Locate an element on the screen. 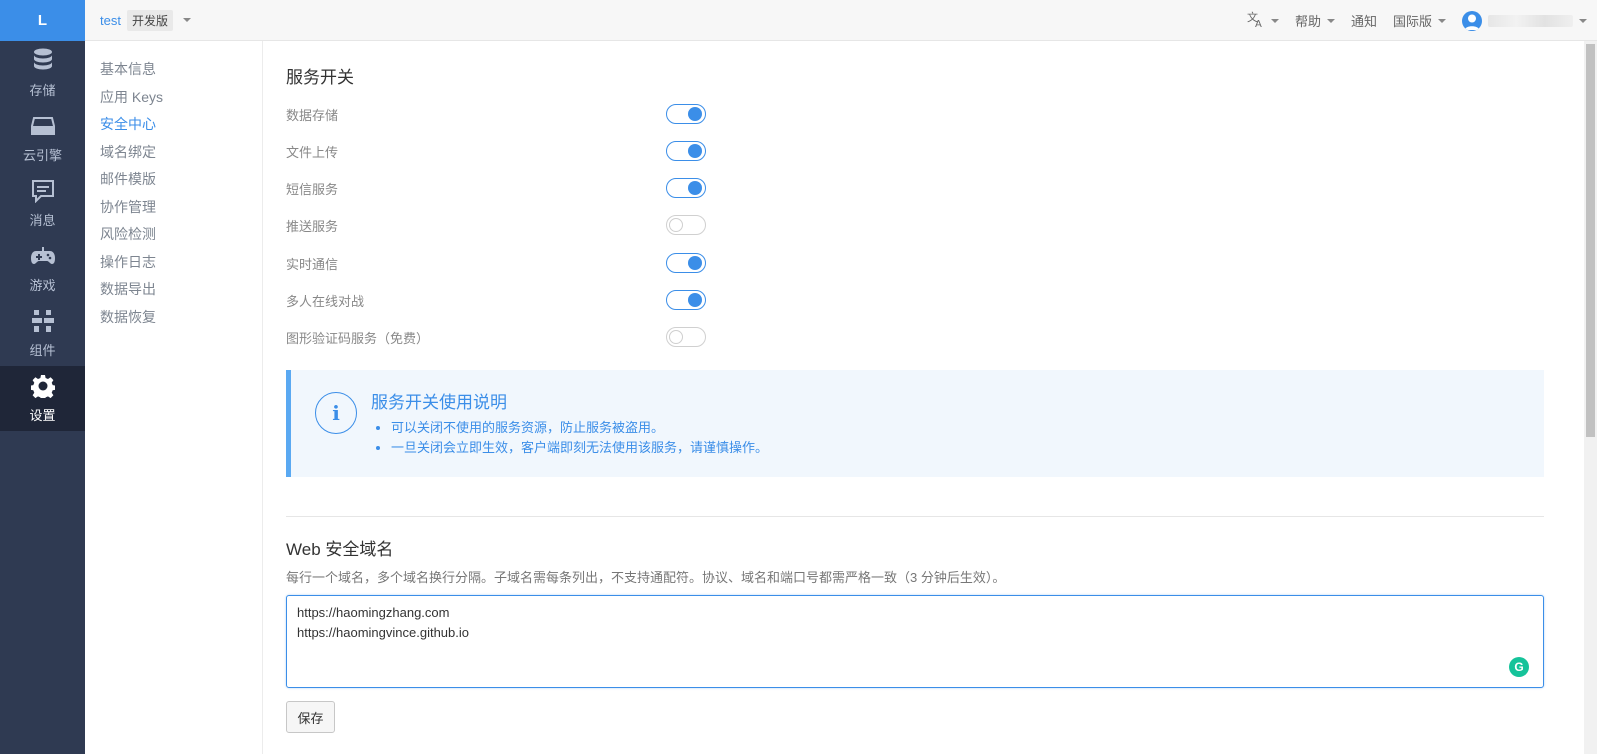 The height and width of the screenshot is (754, 1597). subnav-item-domain-binding: 域名绑定 is located at coordinates (173, 153).